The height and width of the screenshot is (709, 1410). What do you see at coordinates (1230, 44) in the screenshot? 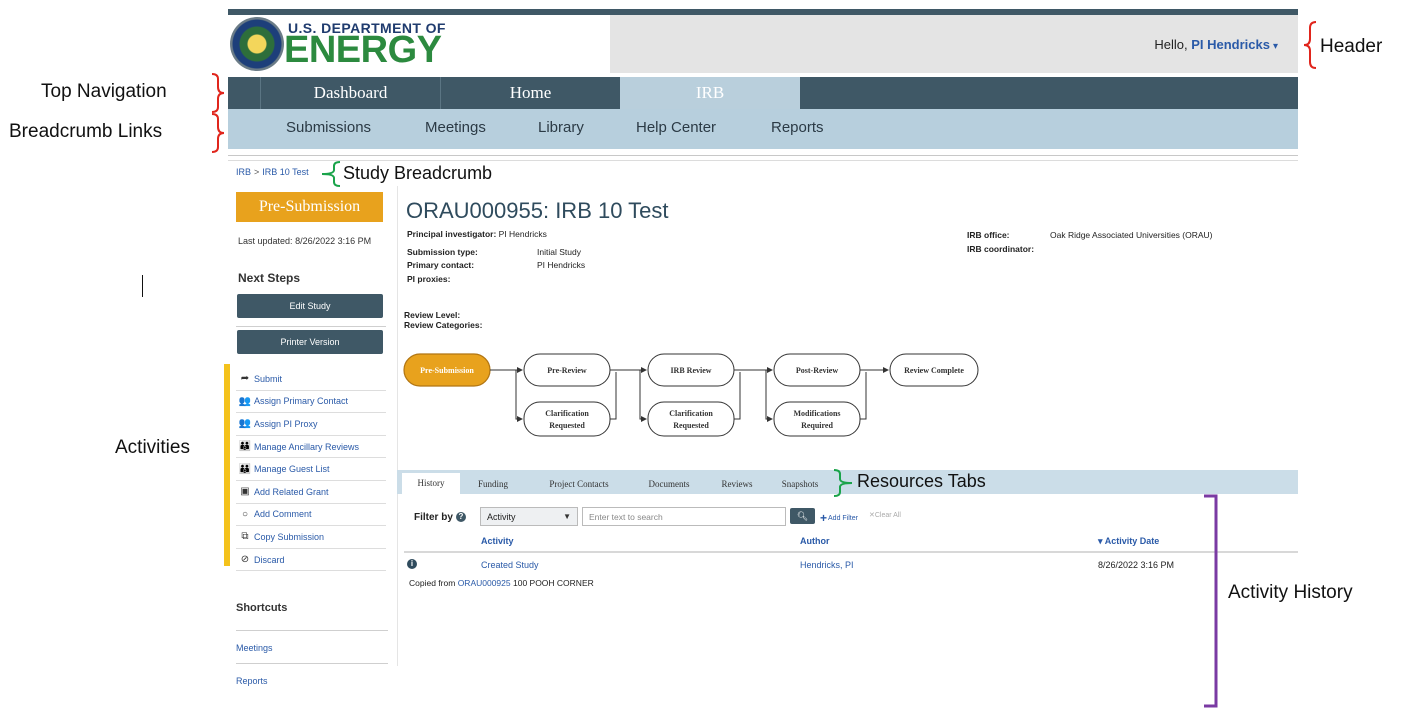
I see `user-menu: PI Hendricks` at bounding box center [1230, 44].